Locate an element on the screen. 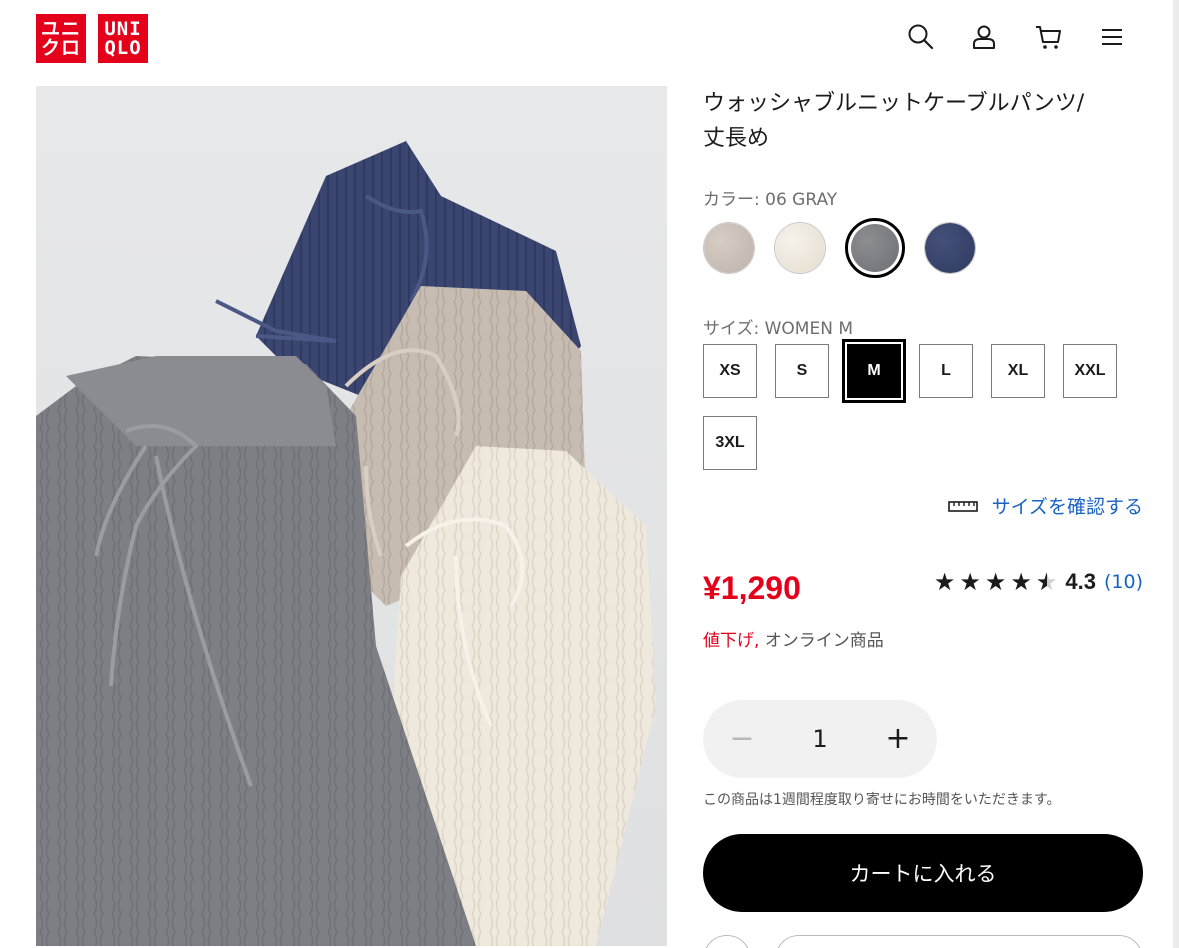  color-swatch-off-white is located at coordinates (800, 248).